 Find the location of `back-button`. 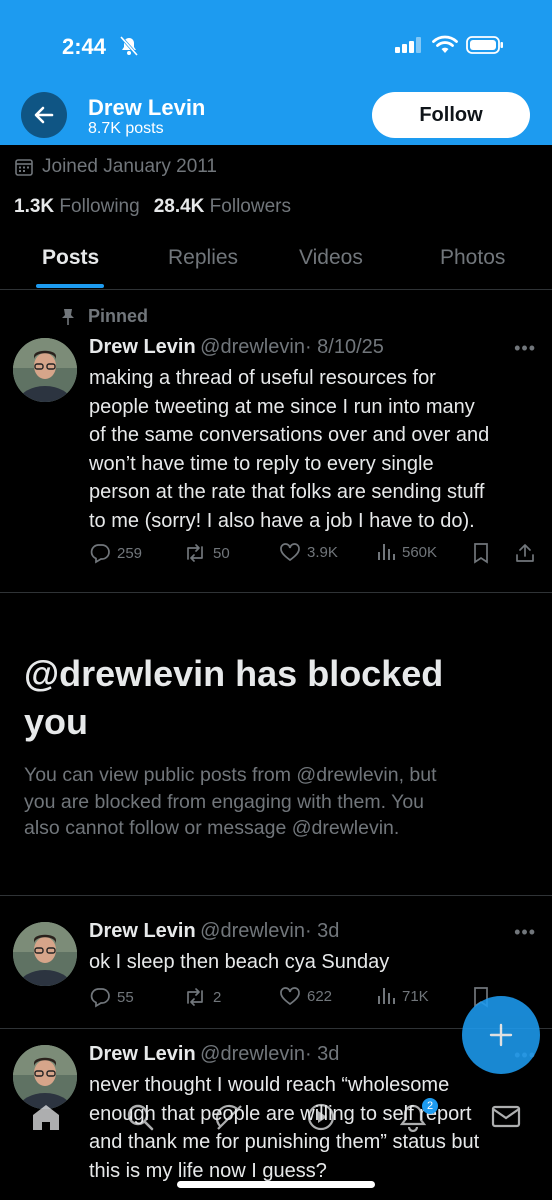

back-button is located at coordinates (44, 115).